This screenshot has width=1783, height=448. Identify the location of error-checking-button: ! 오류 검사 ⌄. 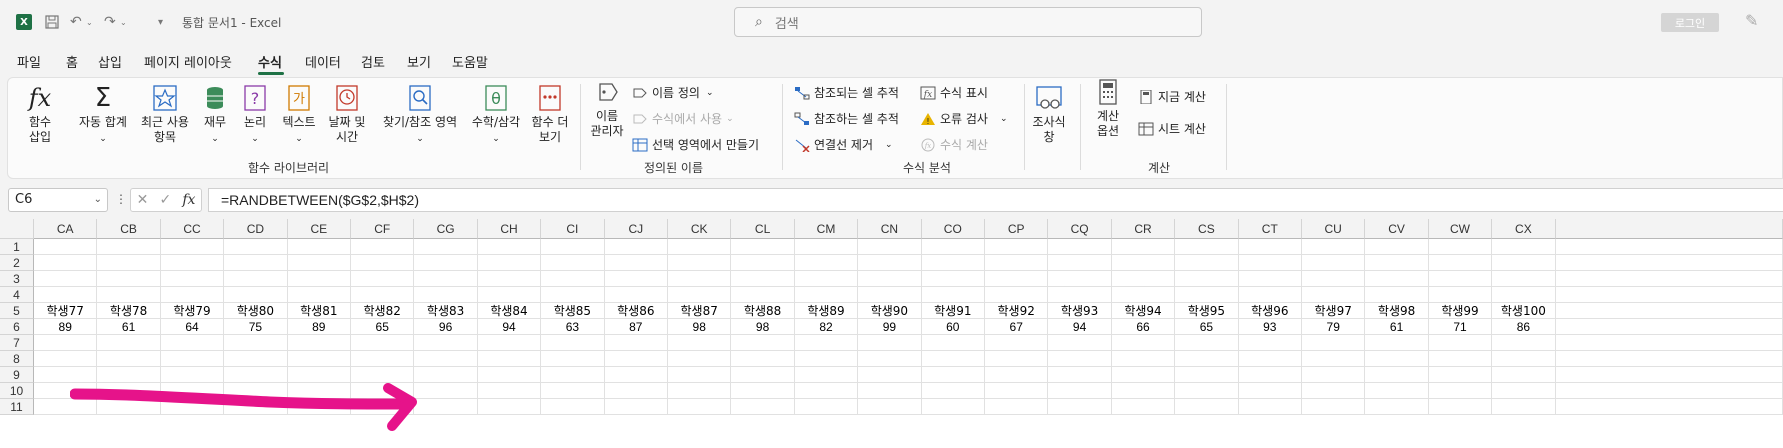
(964, 118).